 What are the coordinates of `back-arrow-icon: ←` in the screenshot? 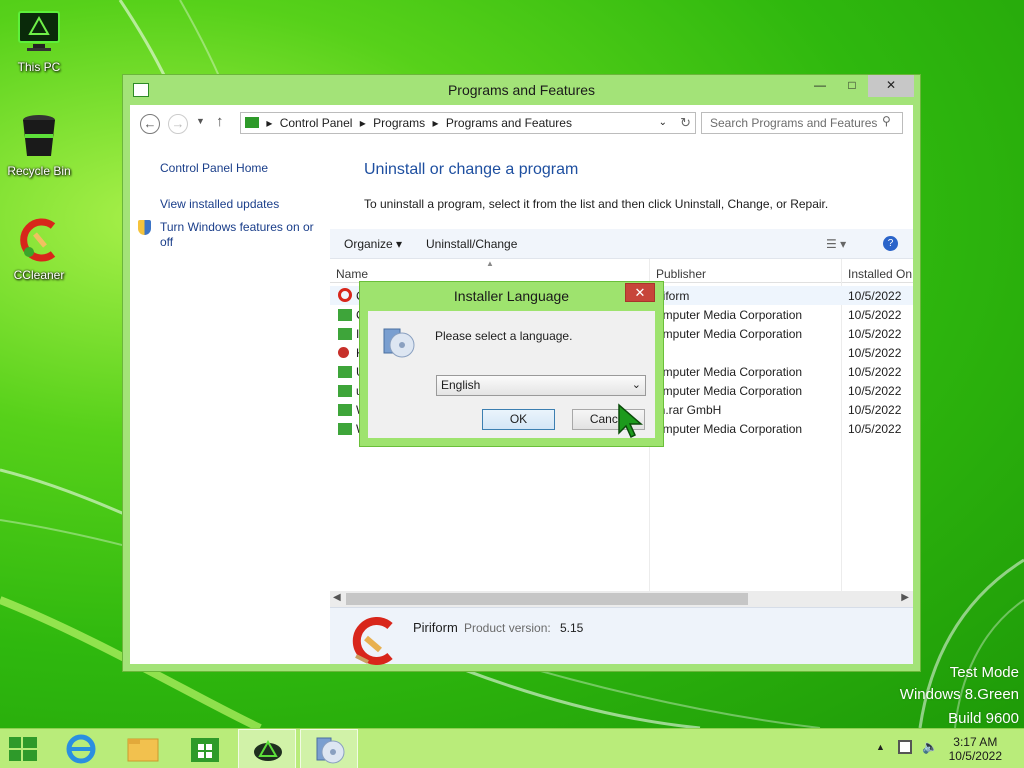 It's located at (150, 124).